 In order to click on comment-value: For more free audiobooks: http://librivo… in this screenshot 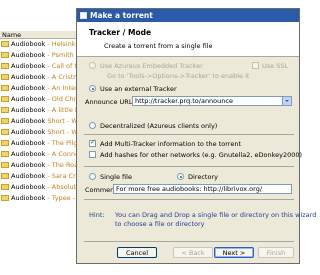, I will do `click(189, 189)`.